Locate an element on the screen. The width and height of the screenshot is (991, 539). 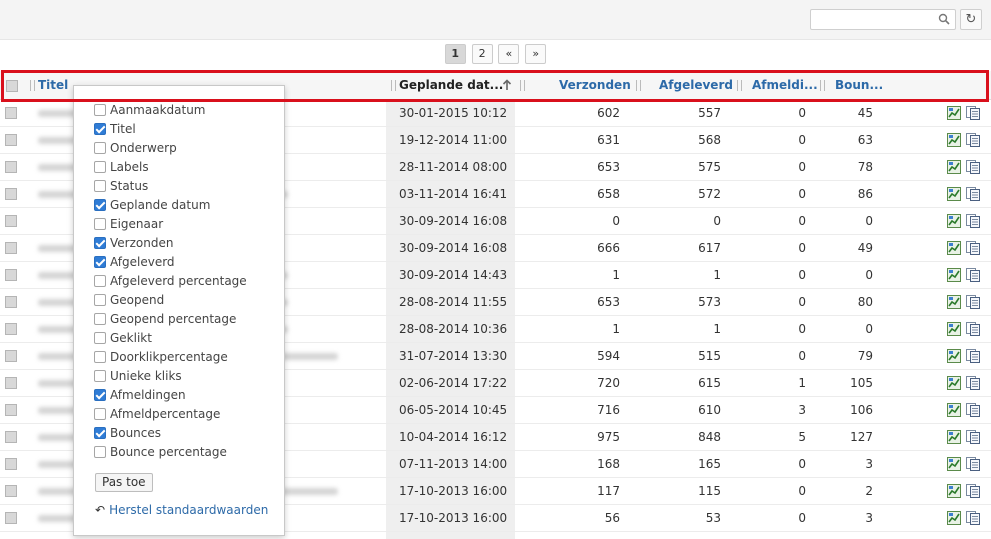
search-field is located at coordinates (883, 19).